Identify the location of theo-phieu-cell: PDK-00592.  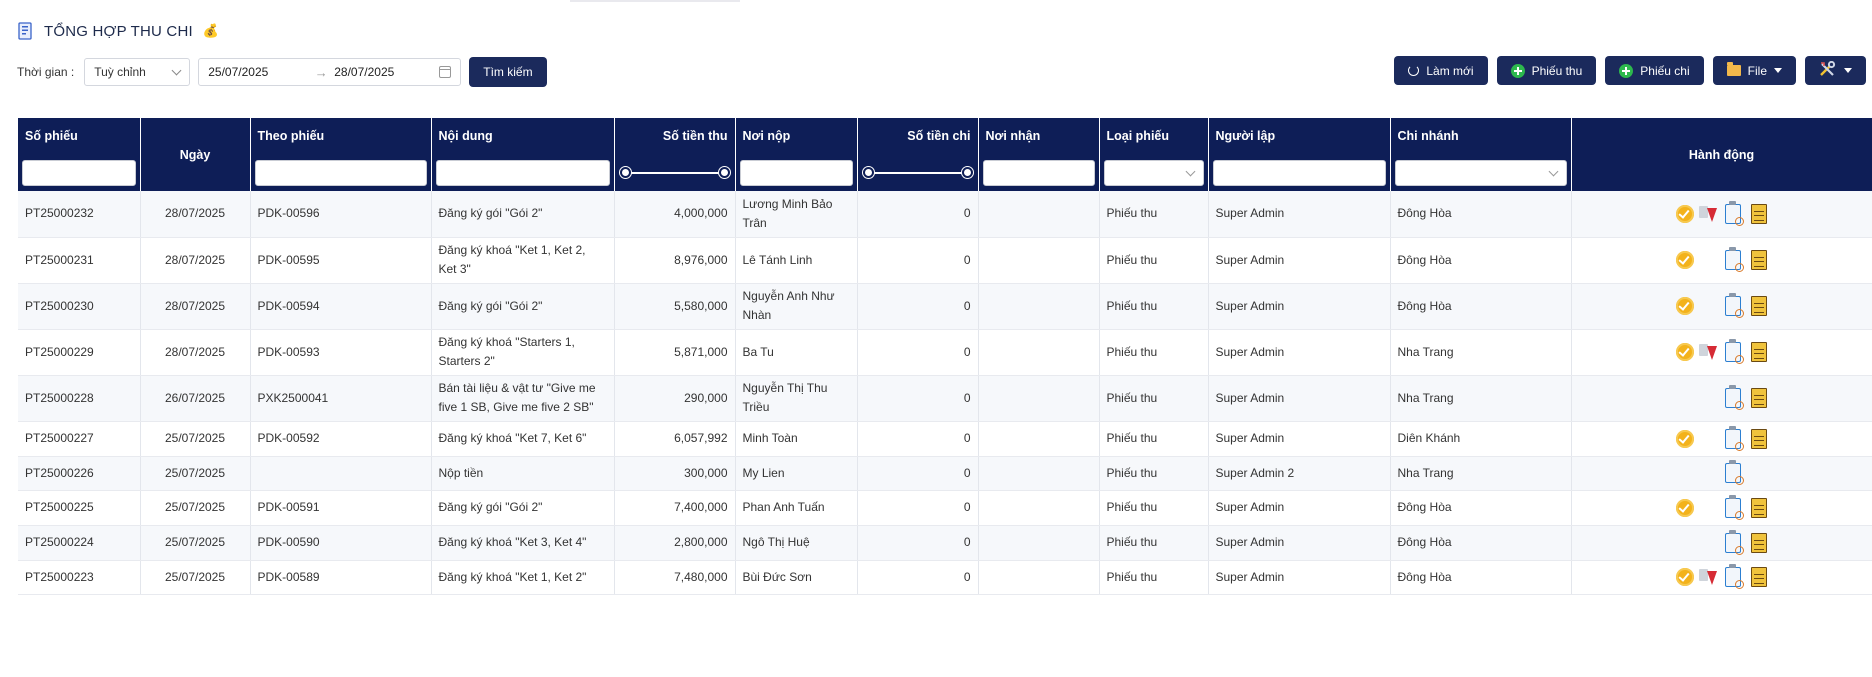
(341, 439).